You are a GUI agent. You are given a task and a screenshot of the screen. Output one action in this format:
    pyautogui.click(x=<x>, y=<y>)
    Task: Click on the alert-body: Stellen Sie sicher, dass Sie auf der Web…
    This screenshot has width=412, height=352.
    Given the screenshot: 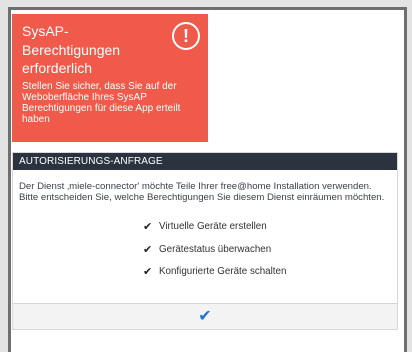 What is the action you would take?
    pyautogui.click(x=101, y=103)
    